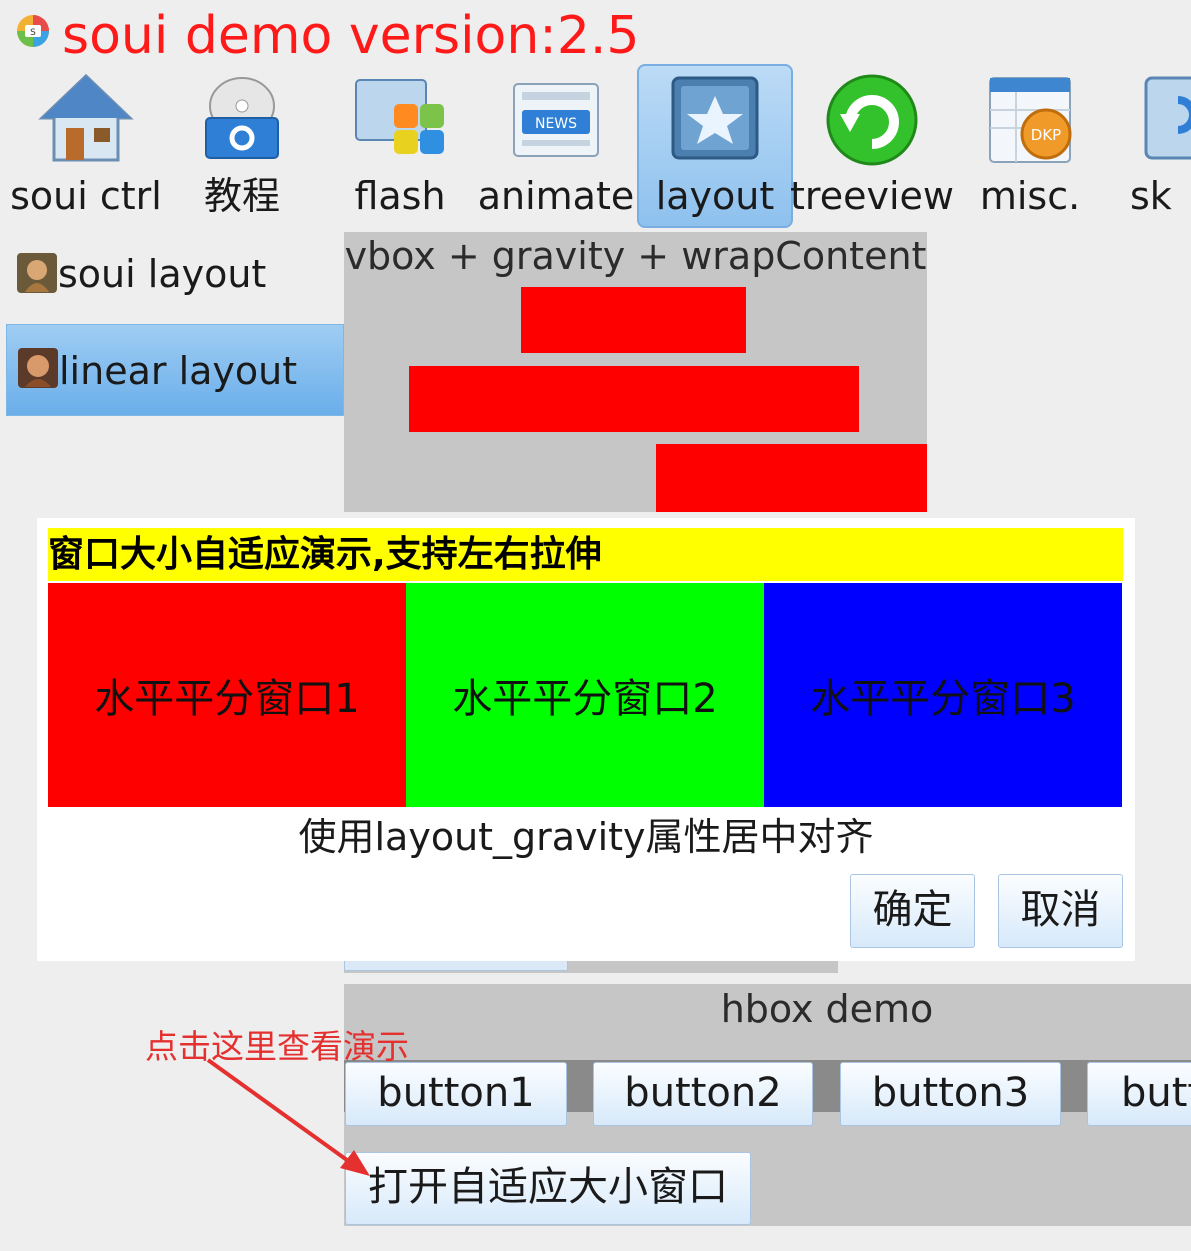 The width and height of the screenshot is (1191, 1251). Describe the element at coordinates (456, 966) in the screenshot. I see `button-edge` at that location.